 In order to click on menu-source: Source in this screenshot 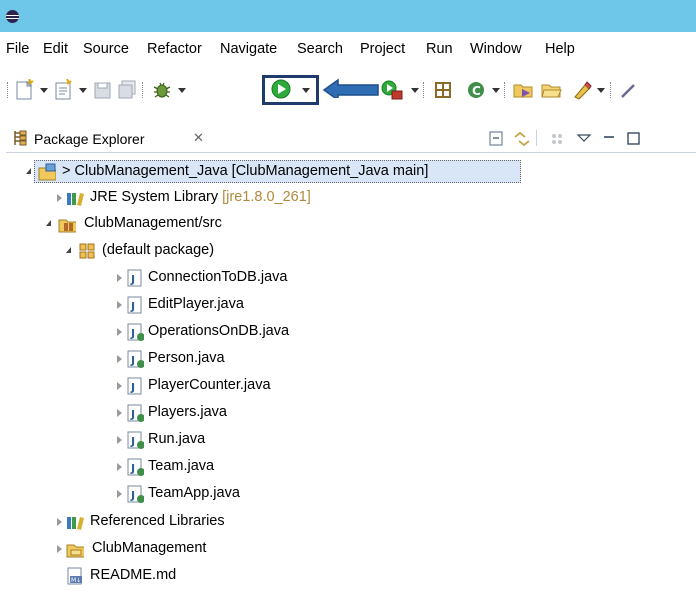, I will do `click(106, 49)`.